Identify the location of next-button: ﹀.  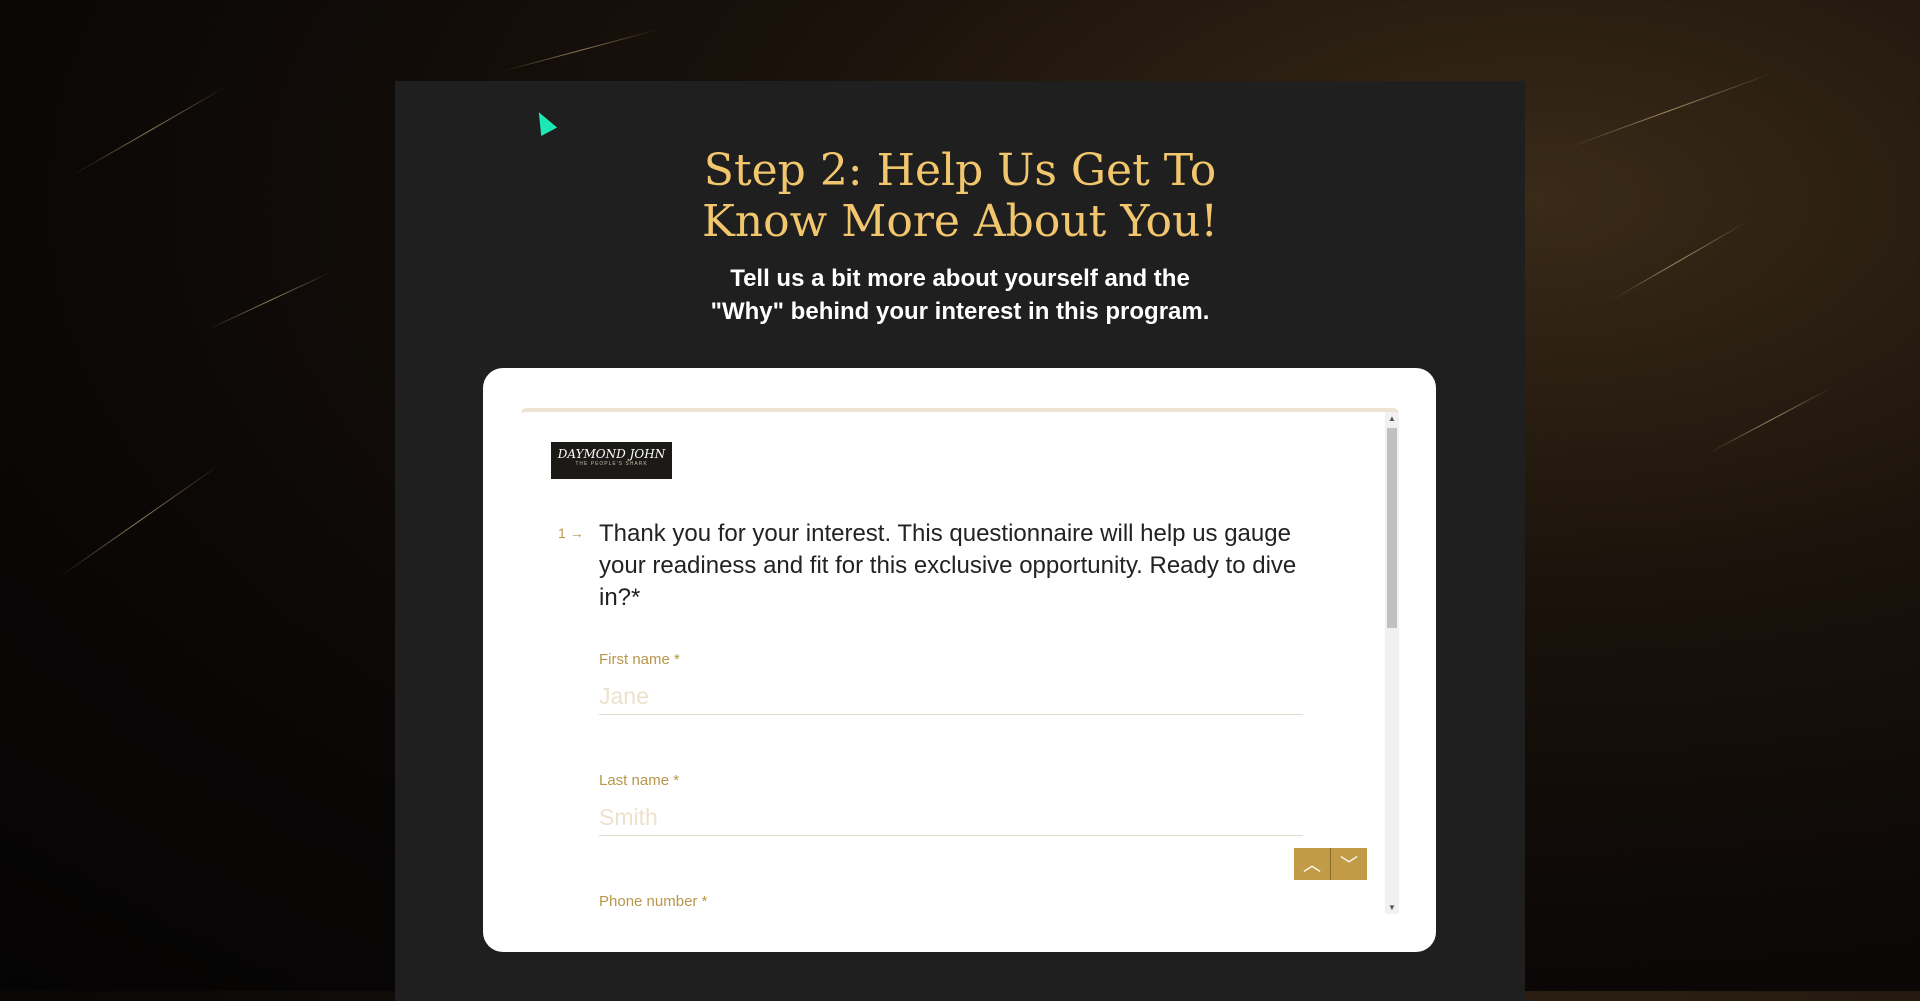
(1348, 864).